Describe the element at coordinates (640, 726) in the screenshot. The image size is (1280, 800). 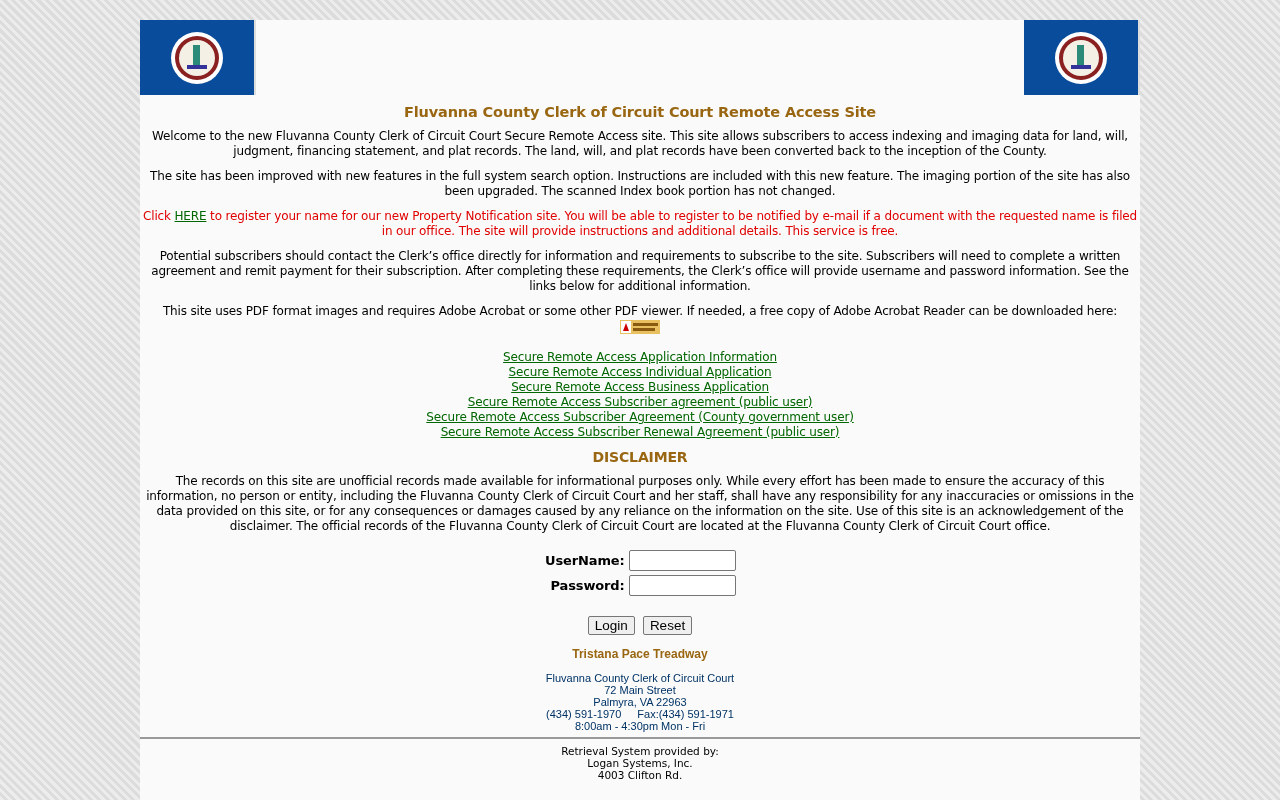
I see `office-hours: 8:00am - 4:30pm Mon - Fri` at that location.